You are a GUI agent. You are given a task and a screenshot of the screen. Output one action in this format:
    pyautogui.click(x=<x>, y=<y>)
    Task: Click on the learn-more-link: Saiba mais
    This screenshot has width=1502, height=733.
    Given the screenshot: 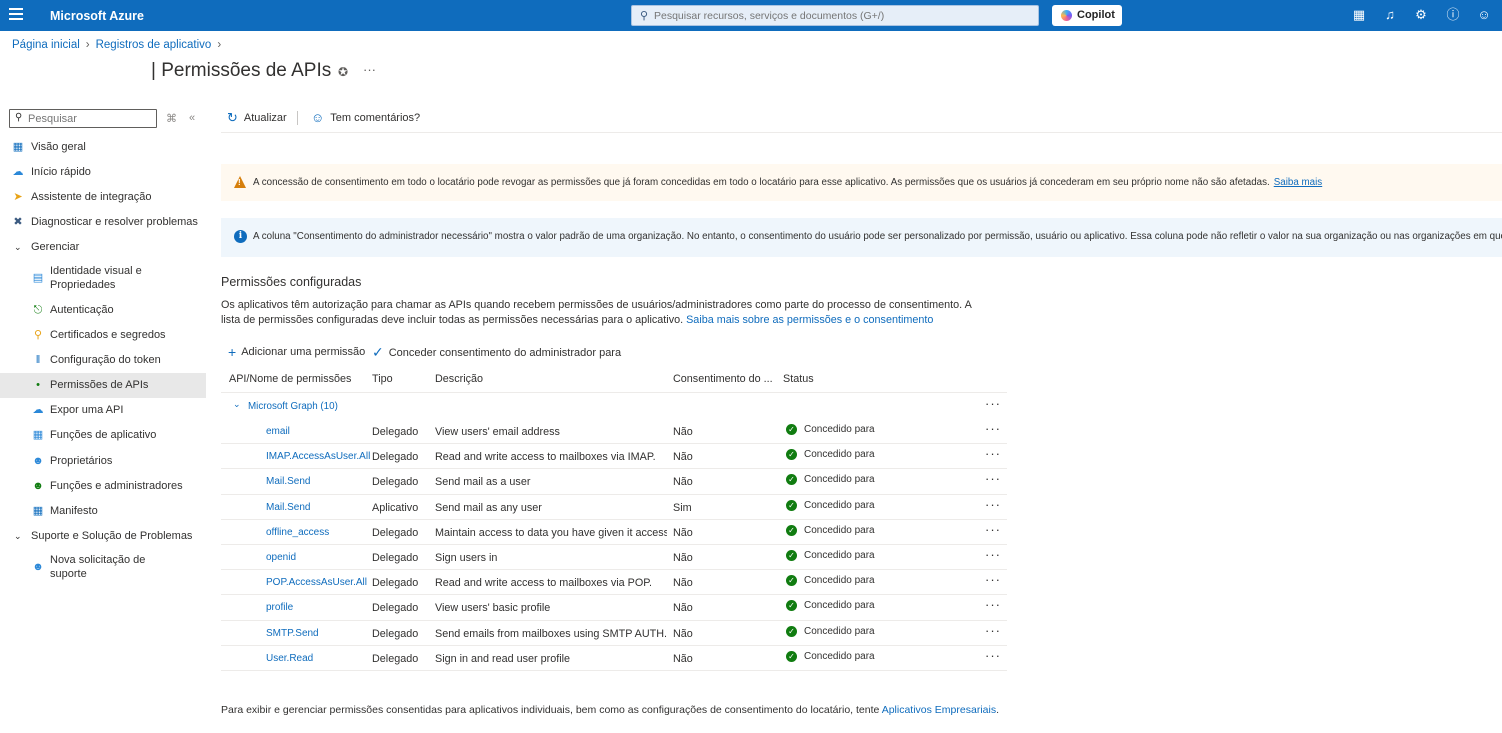 What is the action you would take?
    pyautogui.click(x=1298, y=182)
    